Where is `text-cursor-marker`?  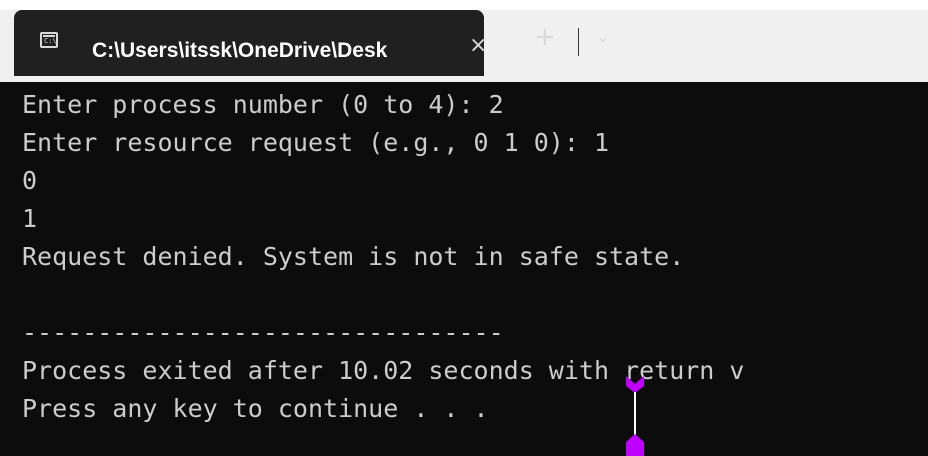 text-cursor-marker is located at coordinates (635, 416).